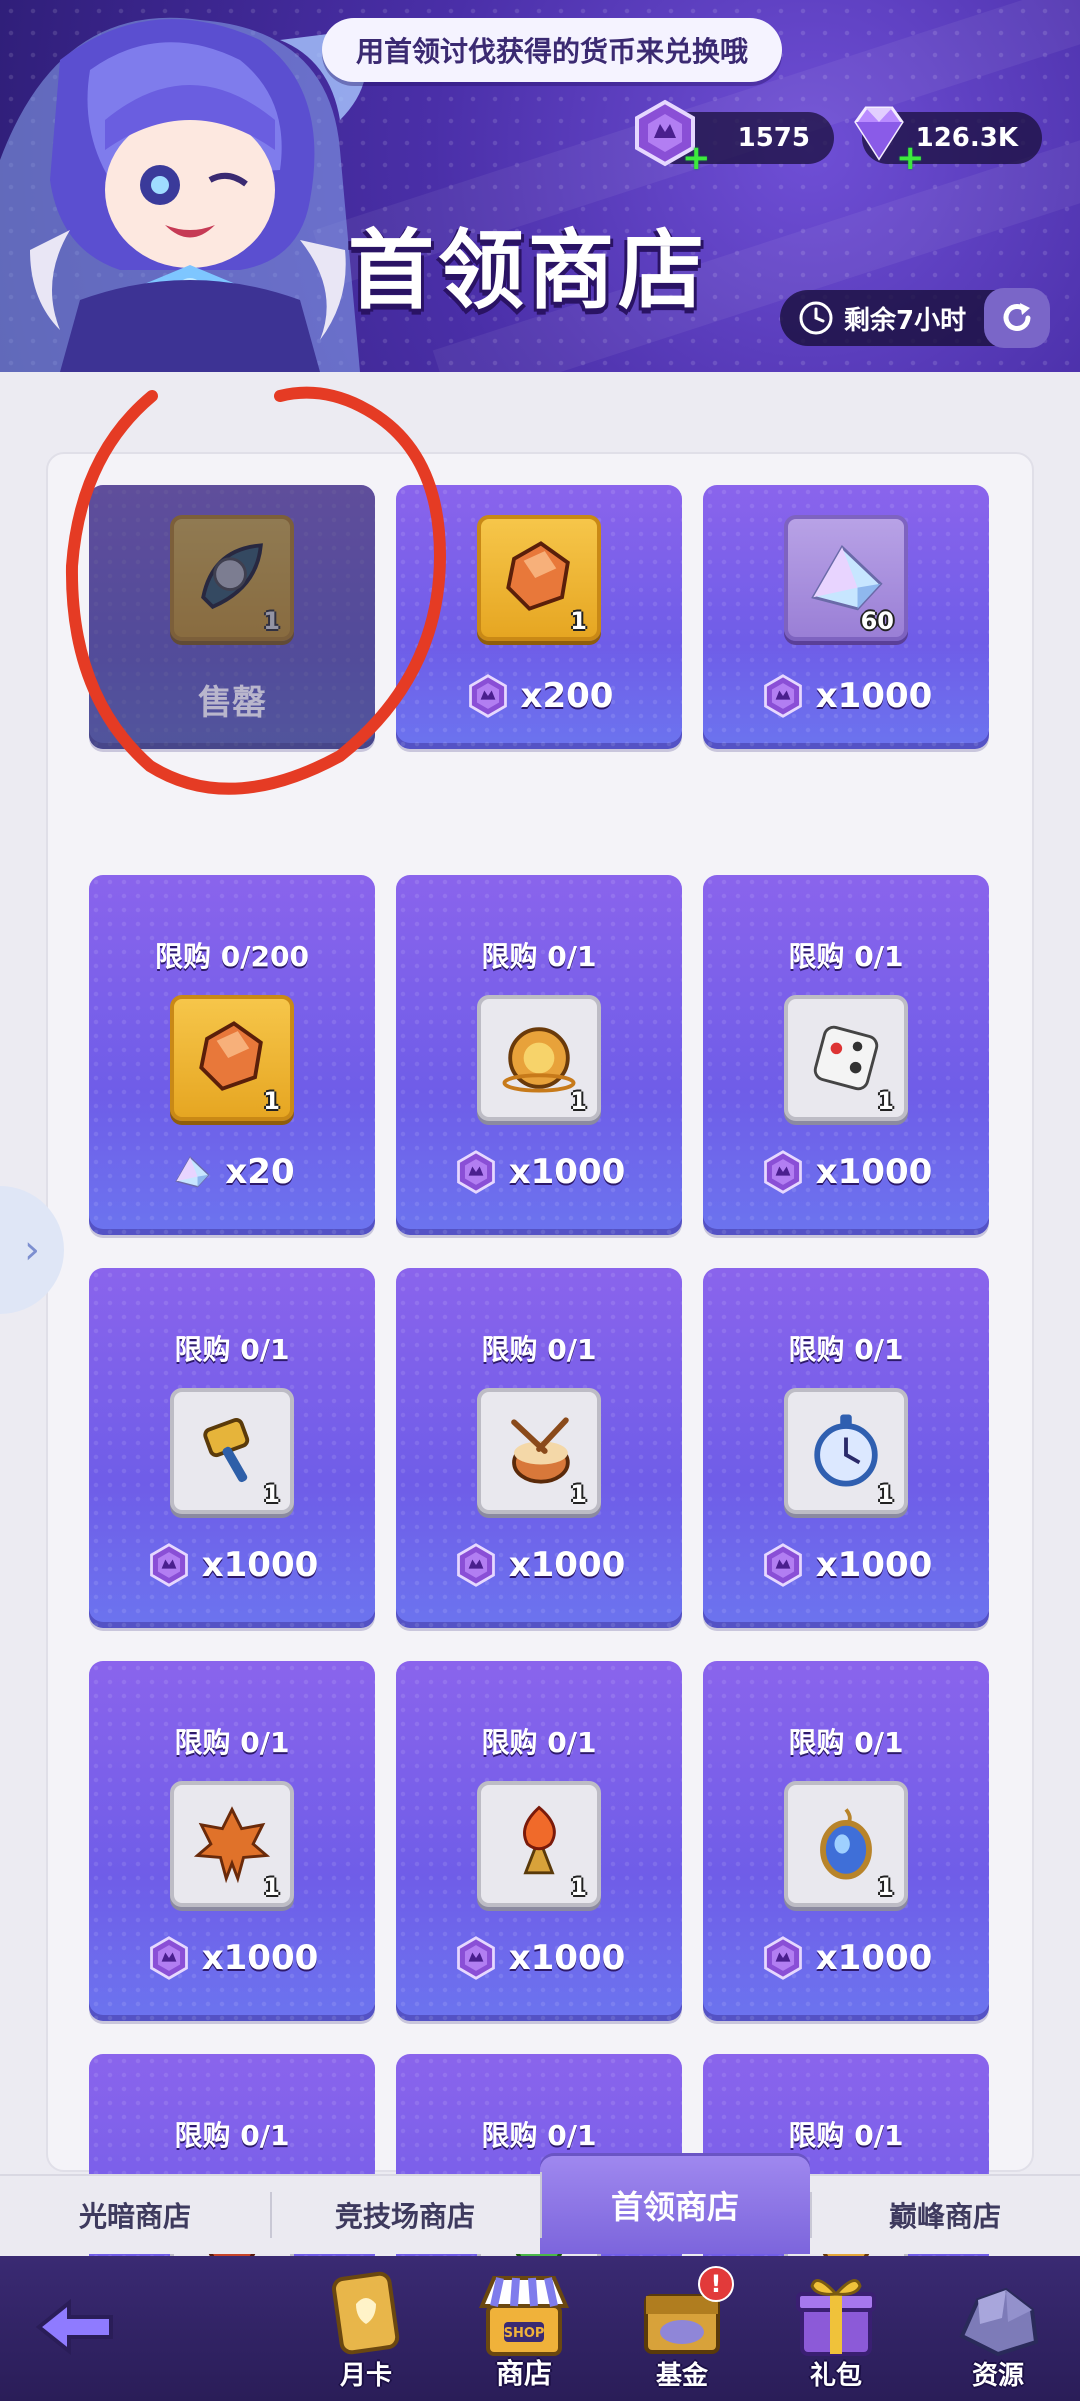  I want to click on price-tag: x20, so click(232, 1172).